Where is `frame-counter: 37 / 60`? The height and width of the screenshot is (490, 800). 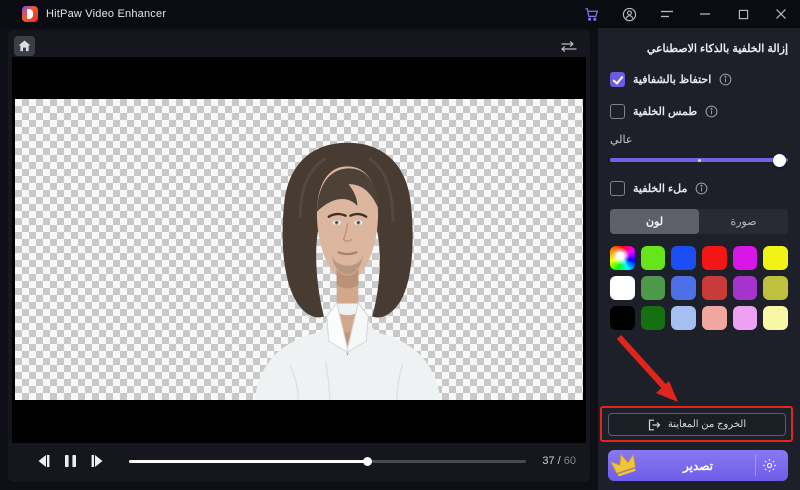
frame-counter: 37 / 60 is located at coordinates (559, 461).